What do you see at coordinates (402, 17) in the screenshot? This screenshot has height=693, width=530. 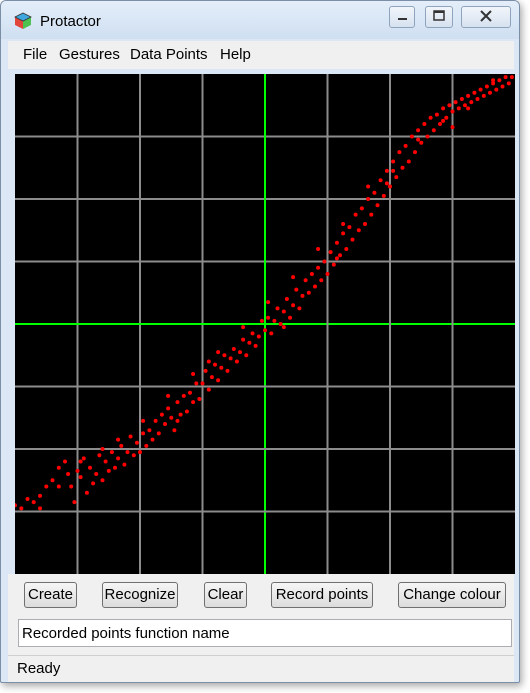 I see `minimize-button` at bounding box center [402, 17].